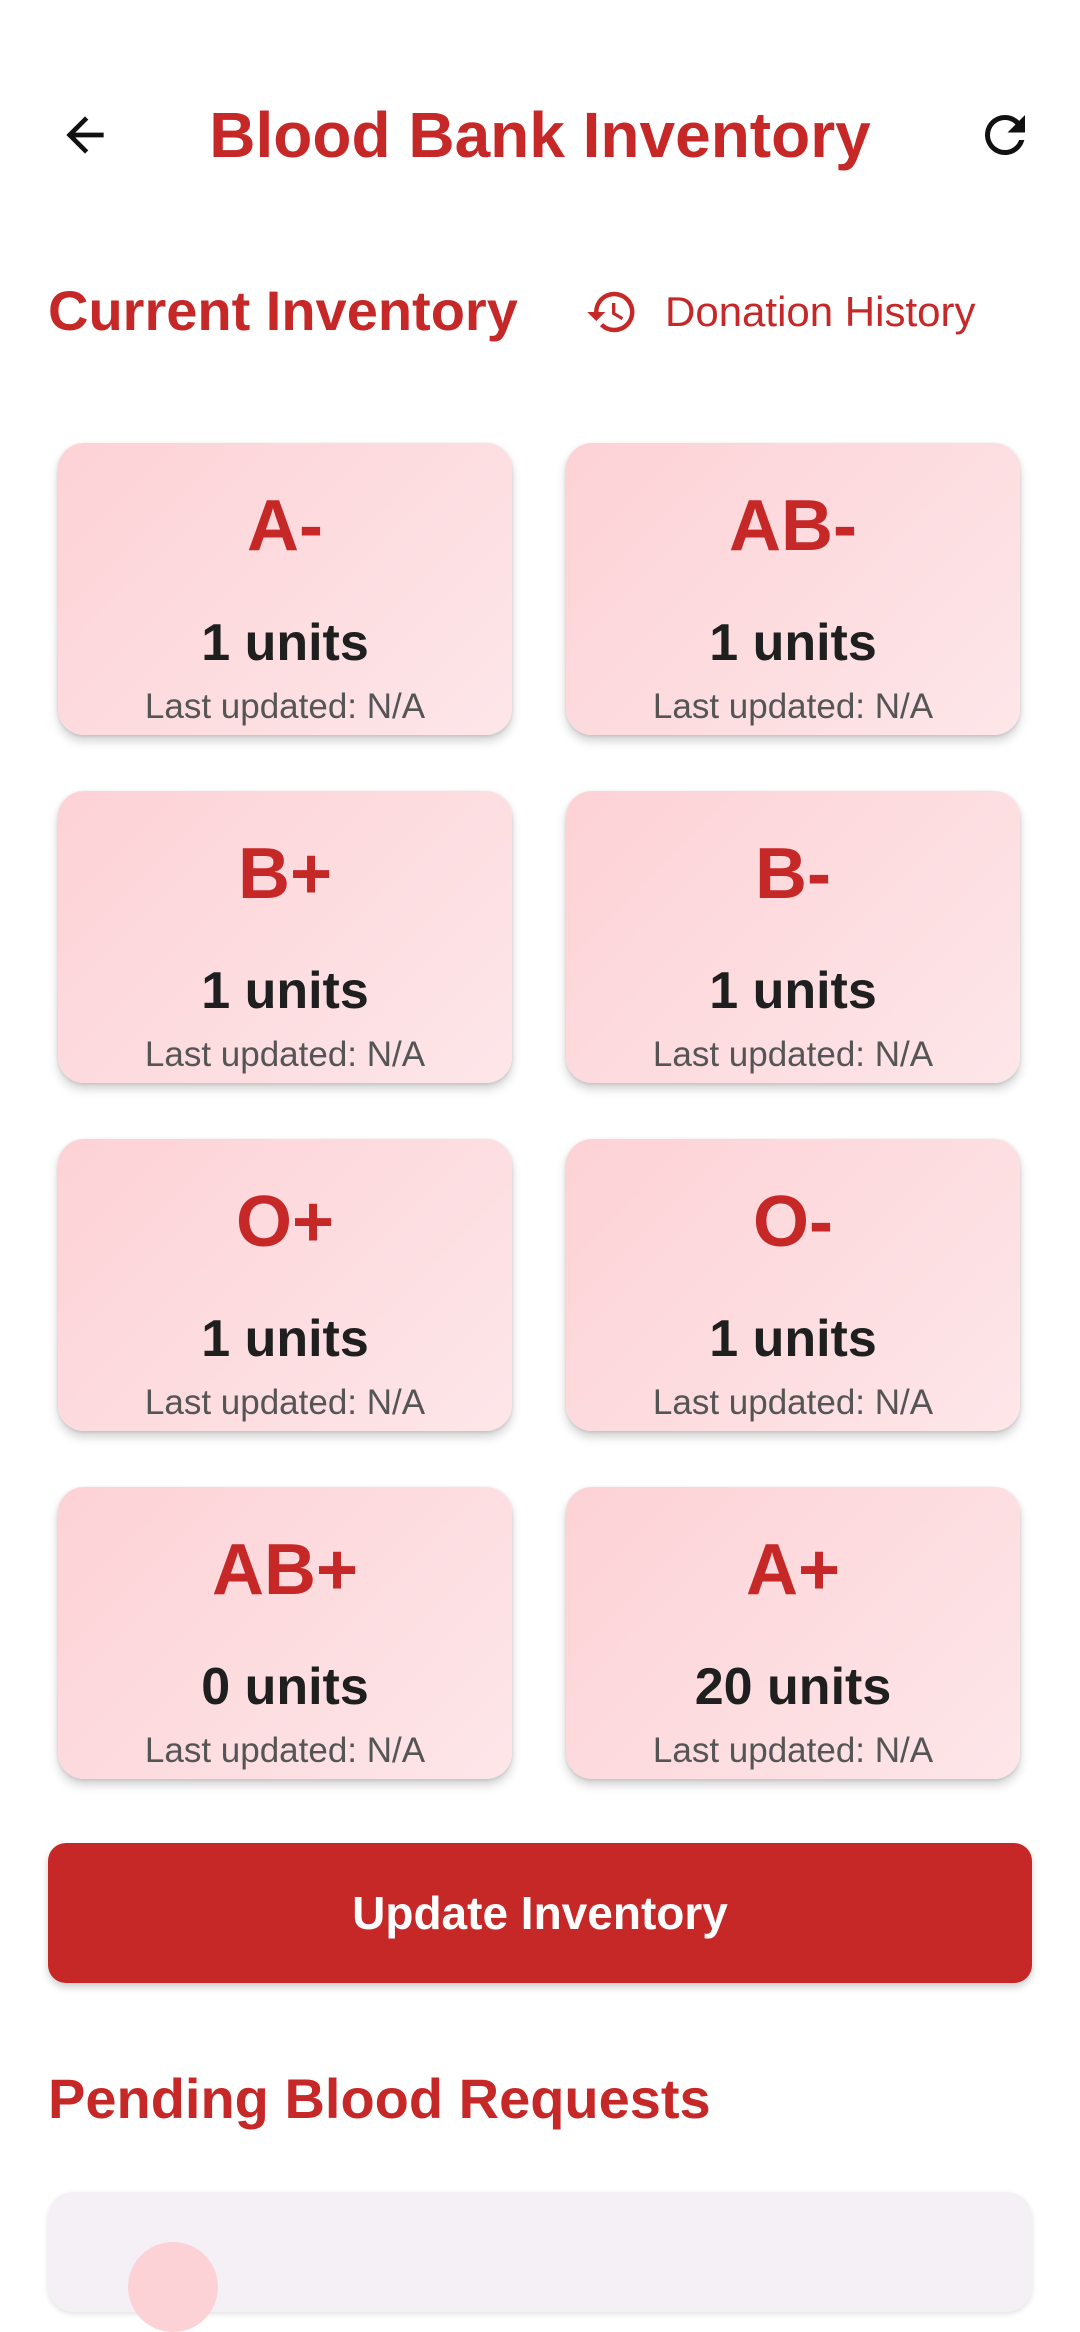  I want to click on inventory-card-ab-pos: AB+ 0 units Last updated: N/A, so click(285, 1633).